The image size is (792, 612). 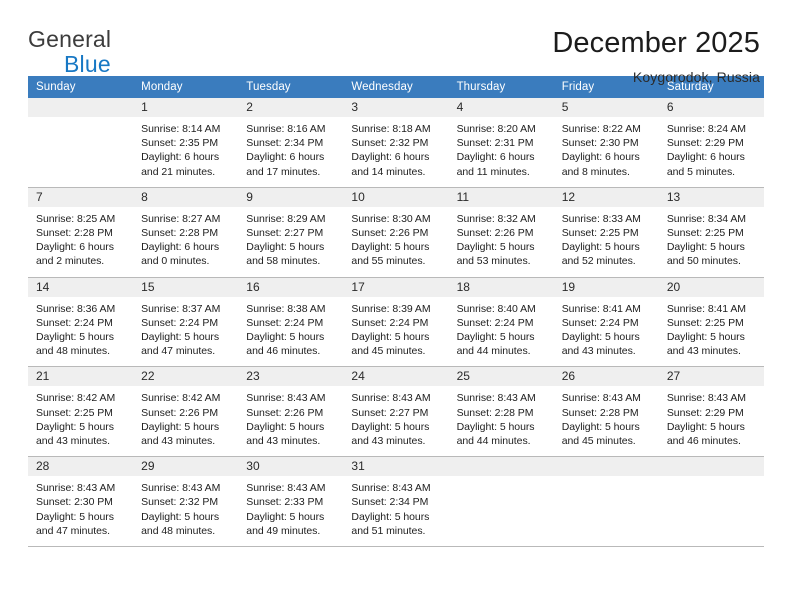 What do you see at coordinates (181, 129) in the screenshot?
I see `sunrise-time: Sunrise: 8:14 AM` at bounding box center [181, 129].